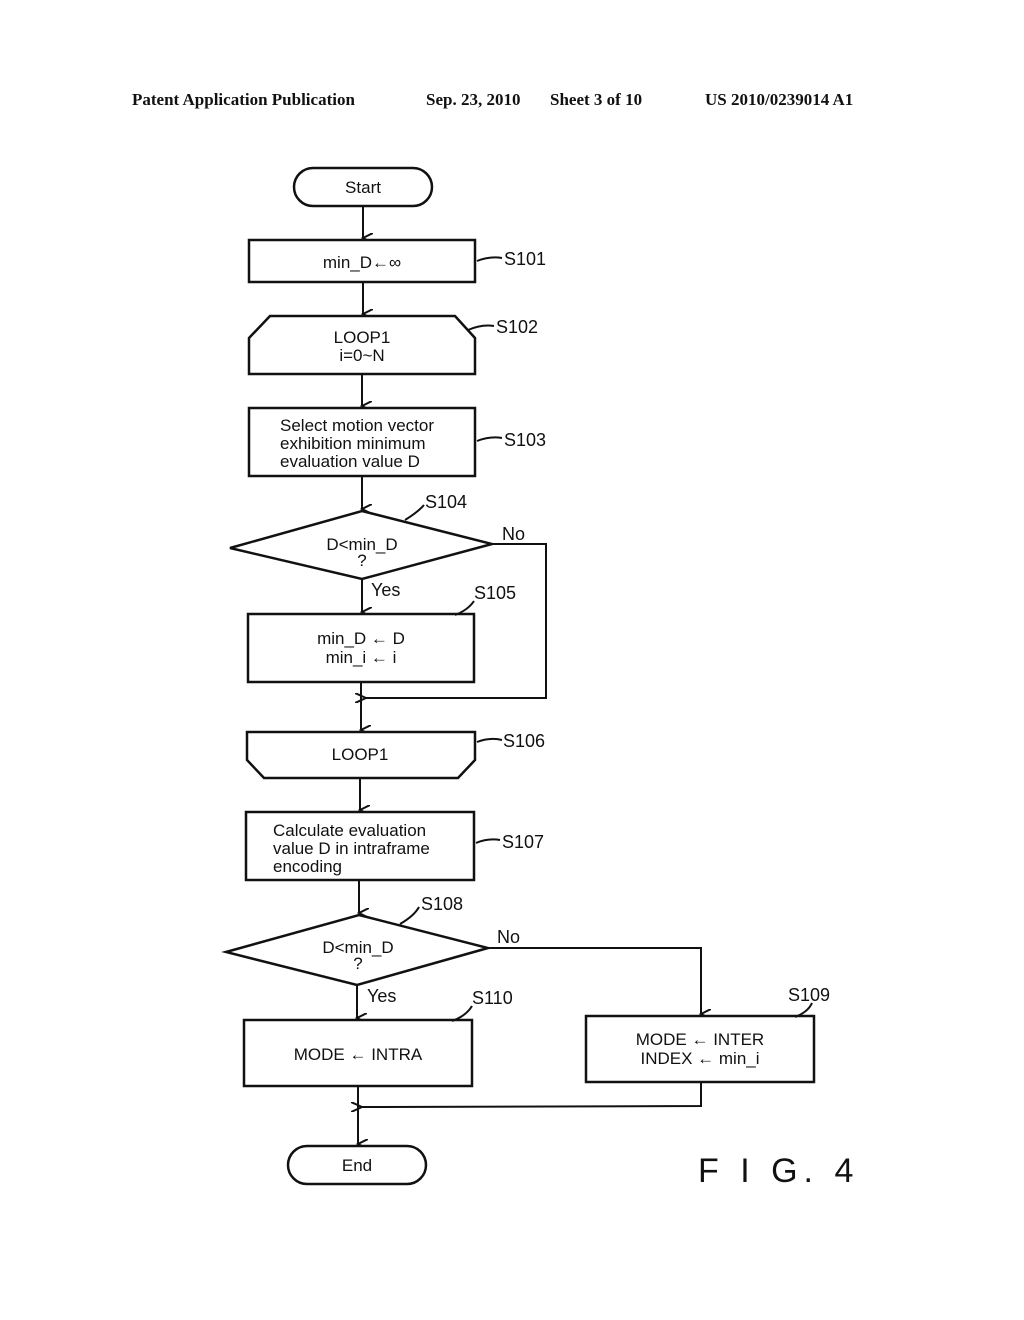 This screenshot has width=1024, height=1320. What do you see at coordinates (523, 842) in the screenshot?
I see `step-s107-label: S107` at bounding box center [523, 842].